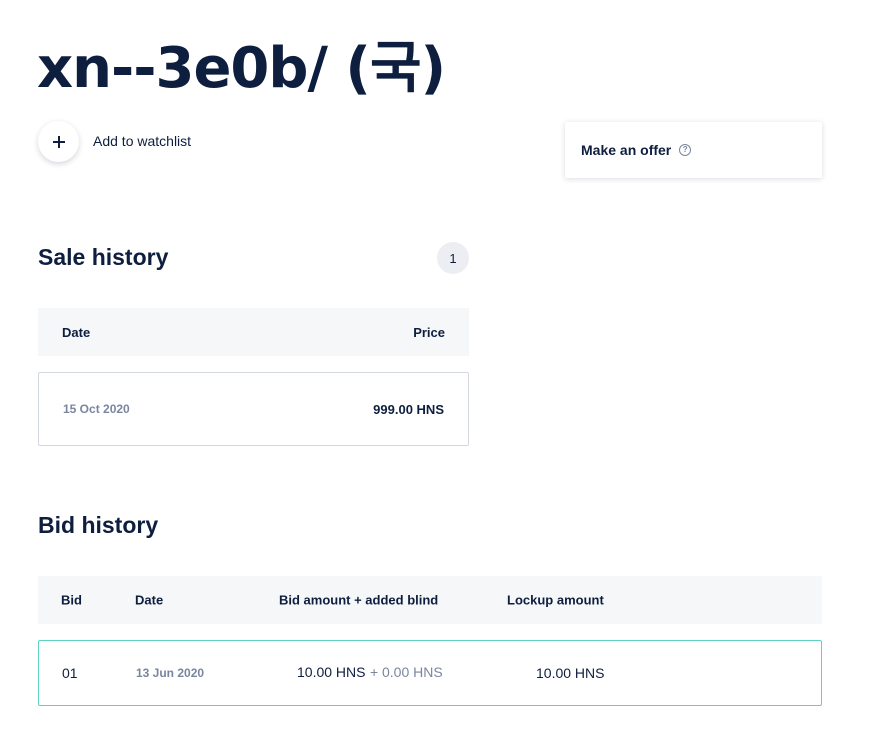 The width and height of the screenshot is (875, 750). Describe the element at coordinates (103, 257) in the screenshot. I see `sale-history-title: Sale history` at that location.